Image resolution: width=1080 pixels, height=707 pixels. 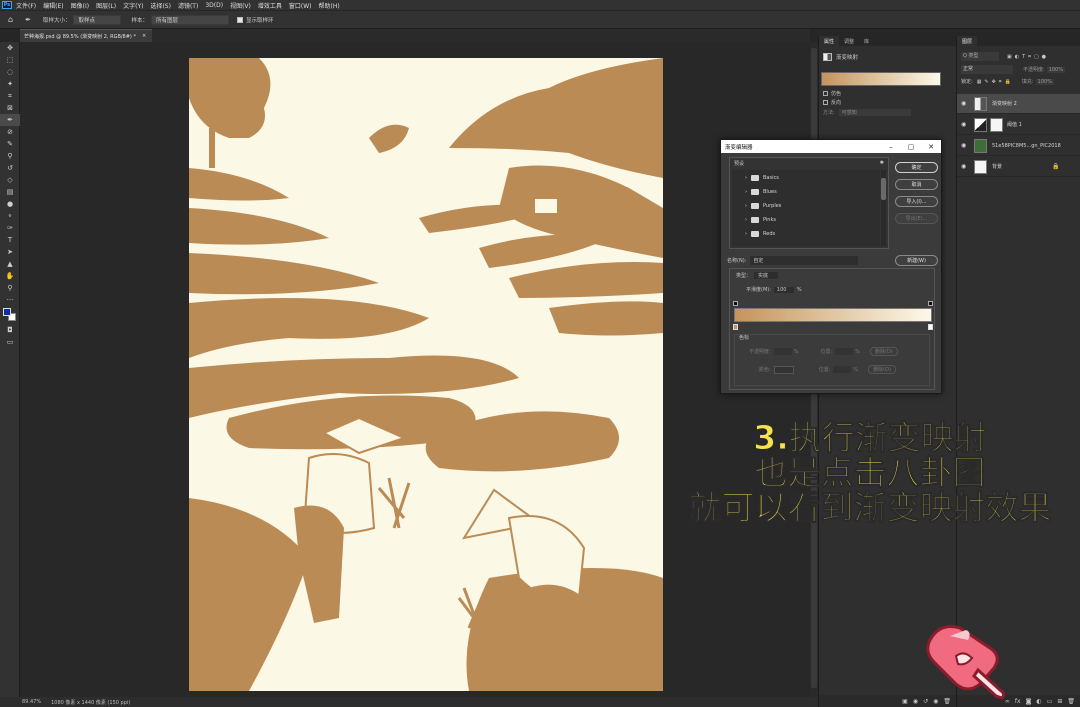 What do you see at coordinates (825, 102) in the screenshot?
I see `reverse-checkbox` at bounding box center [825, 102].